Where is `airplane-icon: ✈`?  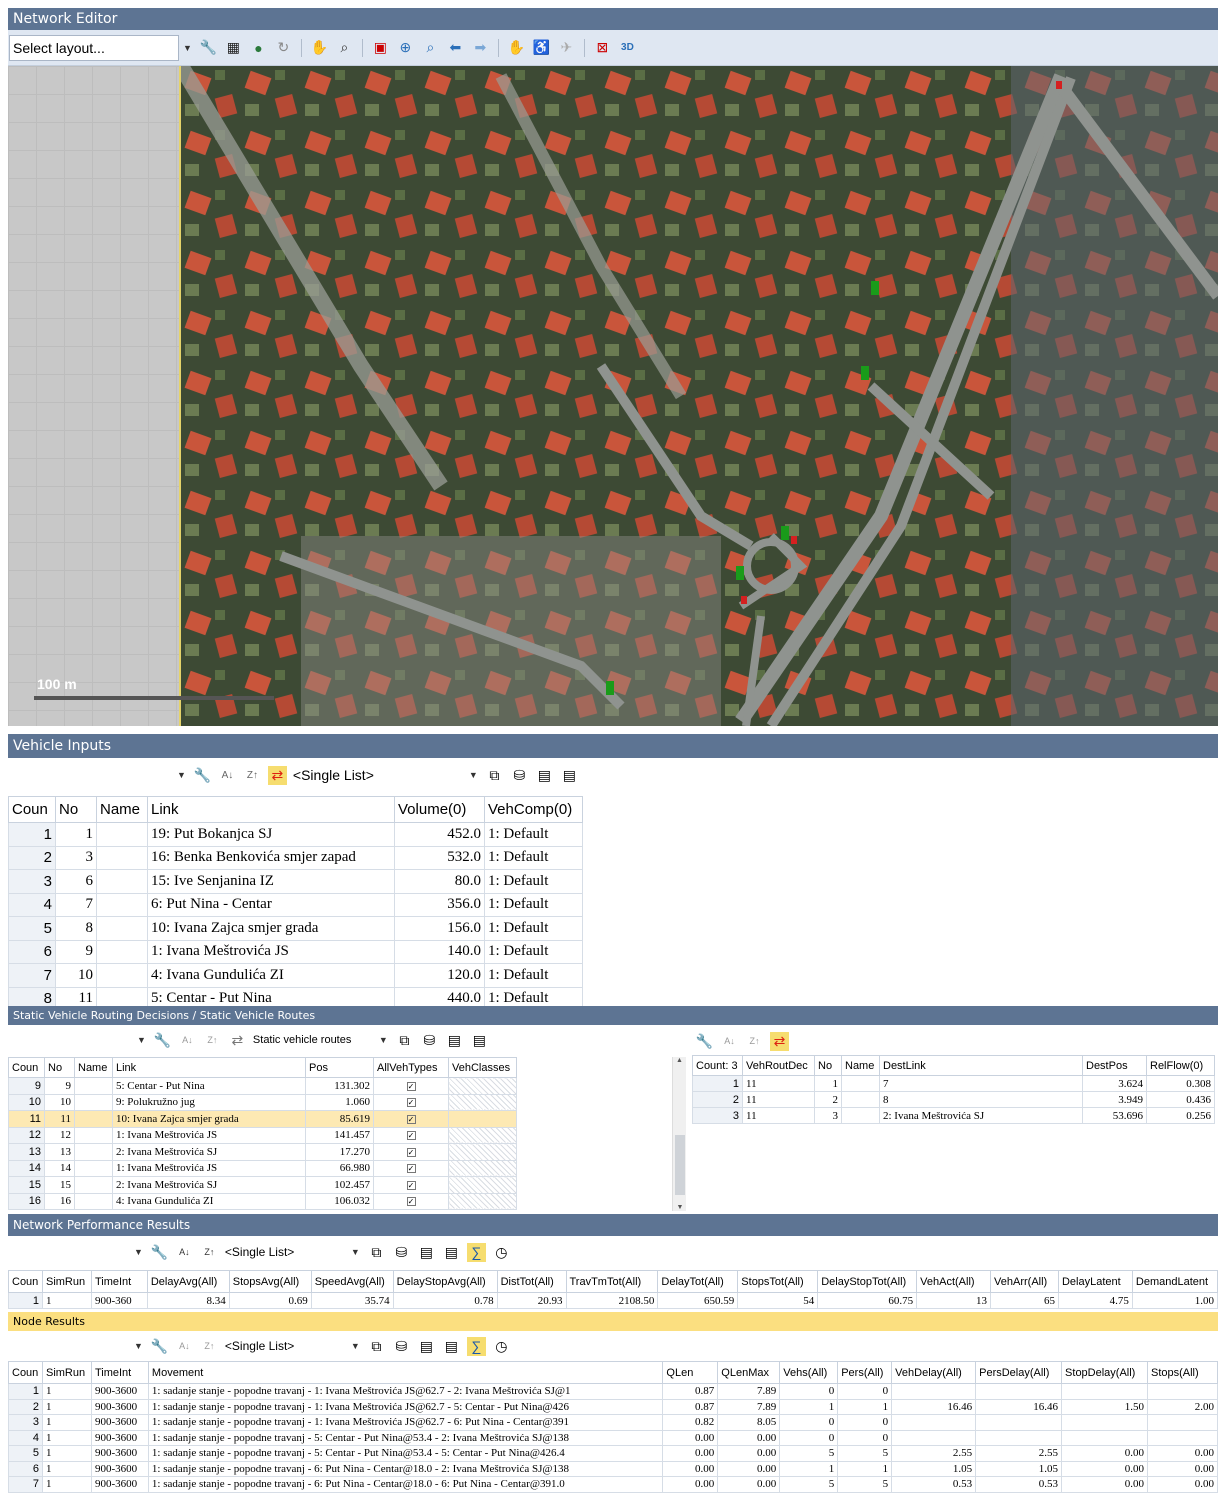
airplane-icon: ✈ is located at coordinates (566, 47).